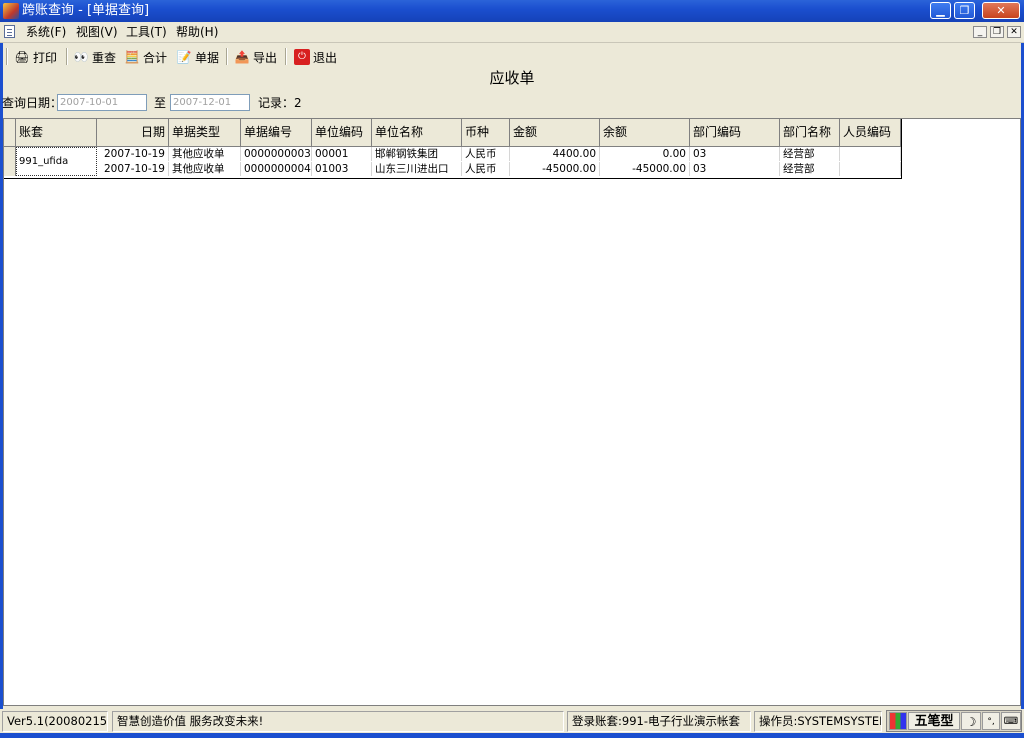  What do you see at coordinates (818, 721) in the screenshot?
I see `status-operator: 操作员:SYSTEMSYSTEM` at bounding box center [818, 721].